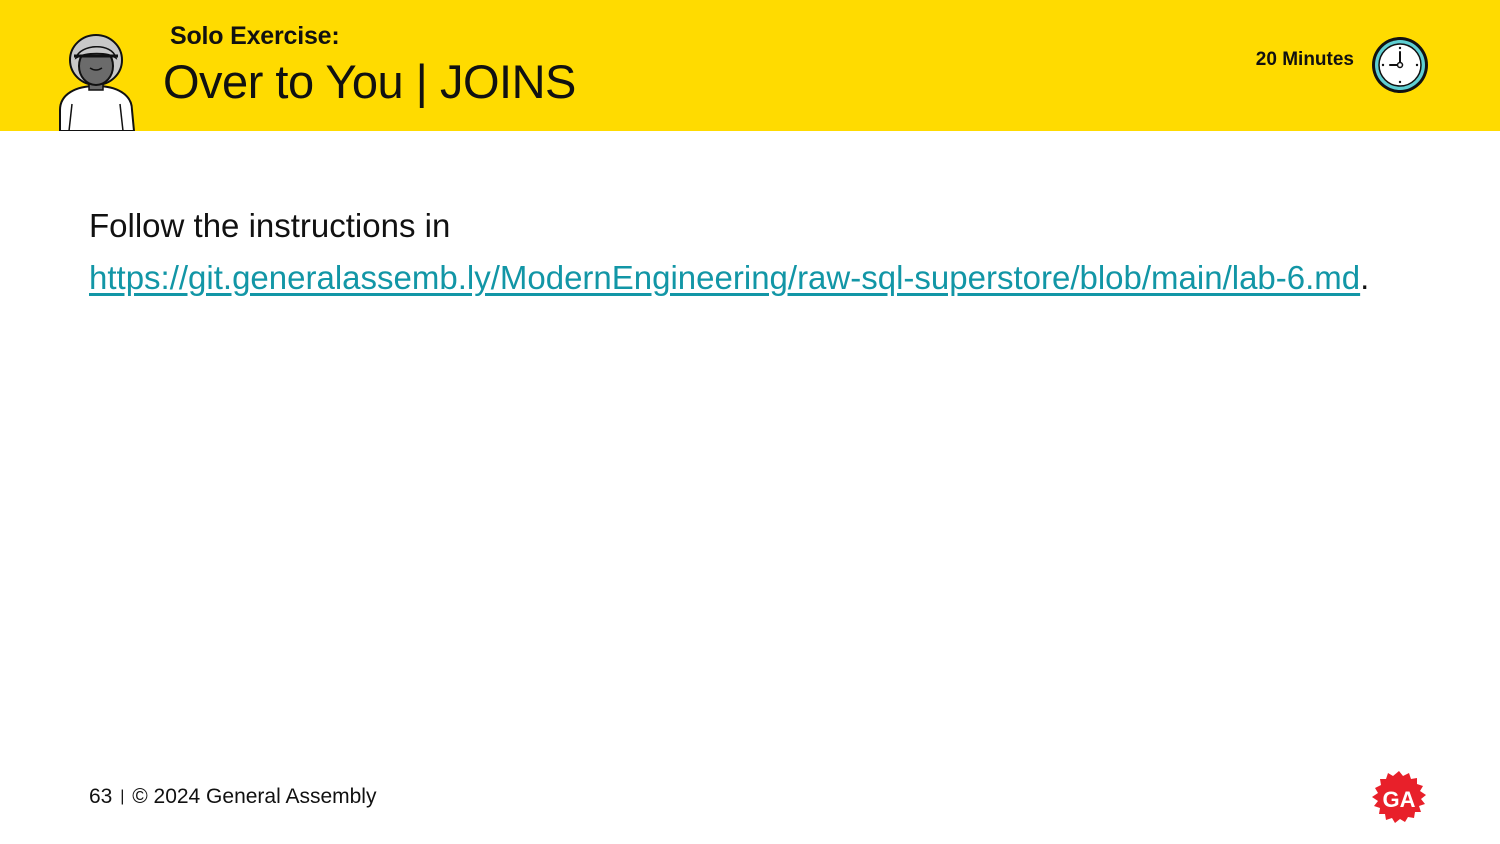  What do you see at coordinates (270, 225) in the screenshot?
I see `instructions-intro: Follow the instructions in` at bounding box center [270, 225].